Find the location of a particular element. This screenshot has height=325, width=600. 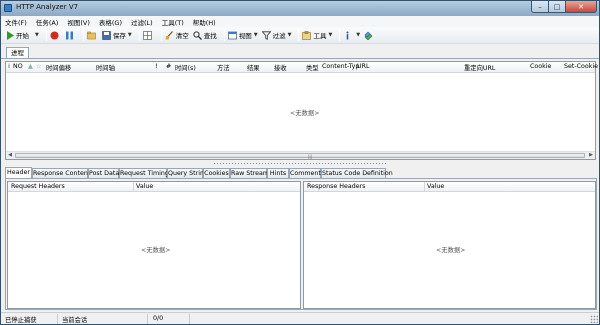

filter-button: 过滤 ▼ is located at coordinates (276, 35).